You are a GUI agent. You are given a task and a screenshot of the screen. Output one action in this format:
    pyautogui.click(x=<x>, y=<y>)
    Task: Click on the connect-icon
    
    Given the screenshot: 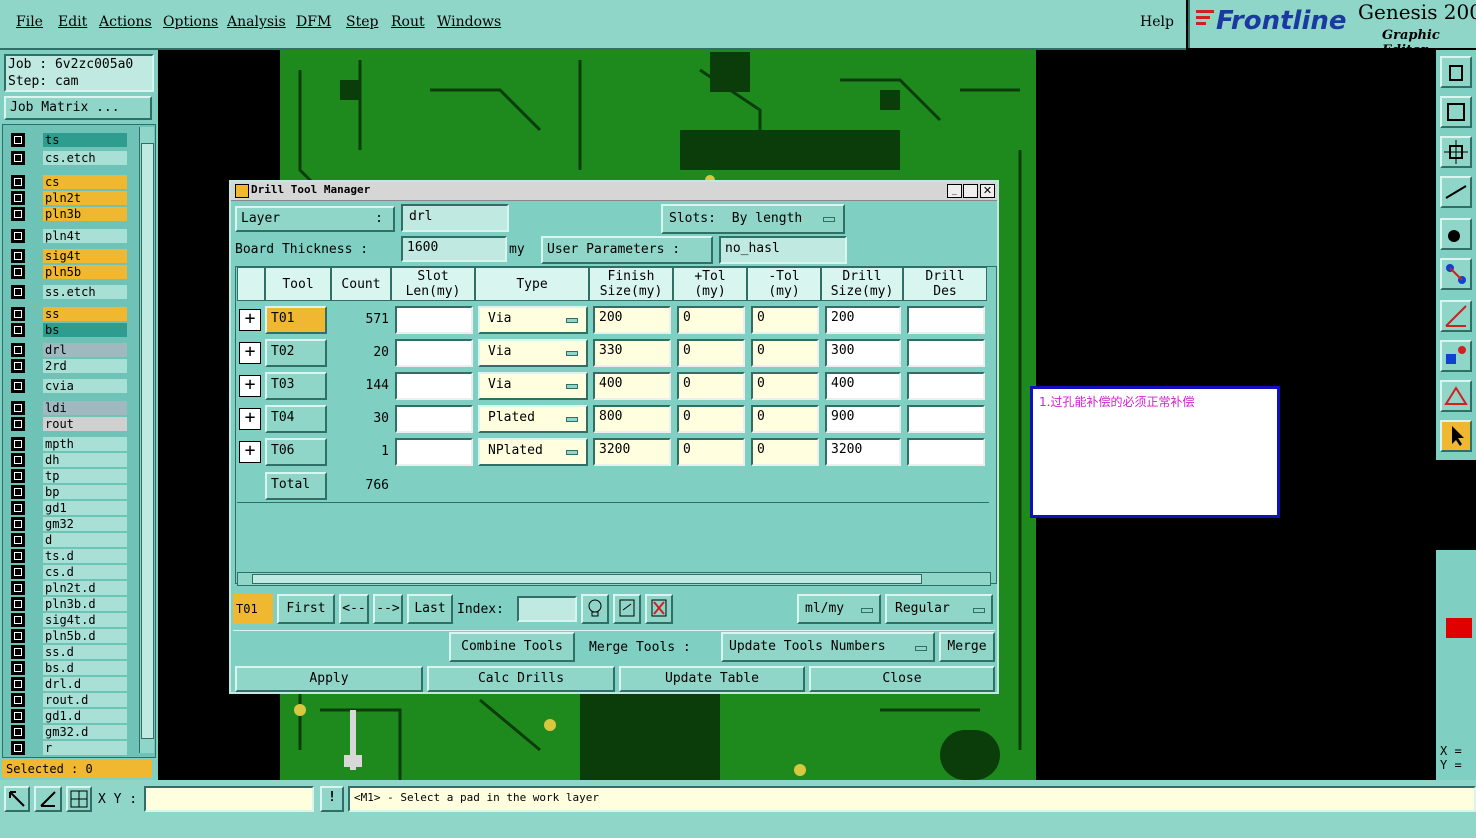 What is the action you would take?
    pyautogui.click(x=1456, y=274)
    